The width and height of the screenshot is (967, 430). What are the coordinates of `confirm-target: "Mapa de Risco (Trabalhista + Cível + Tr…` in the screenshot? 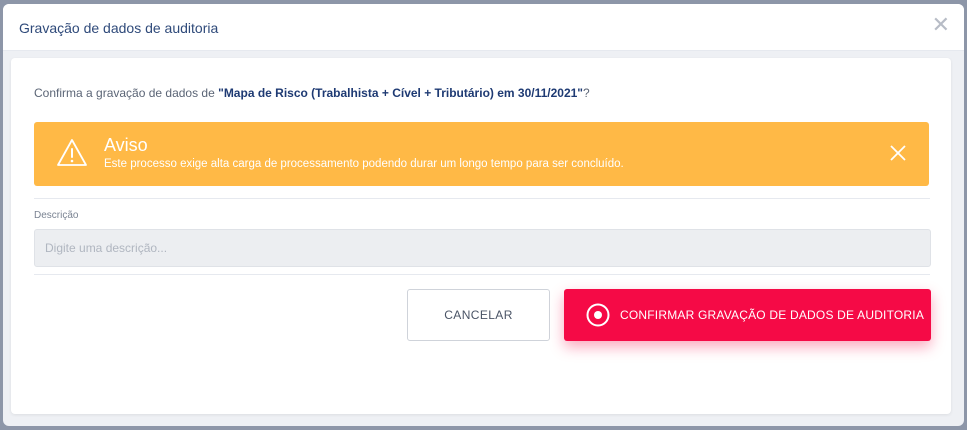 It's located at (400, 93).